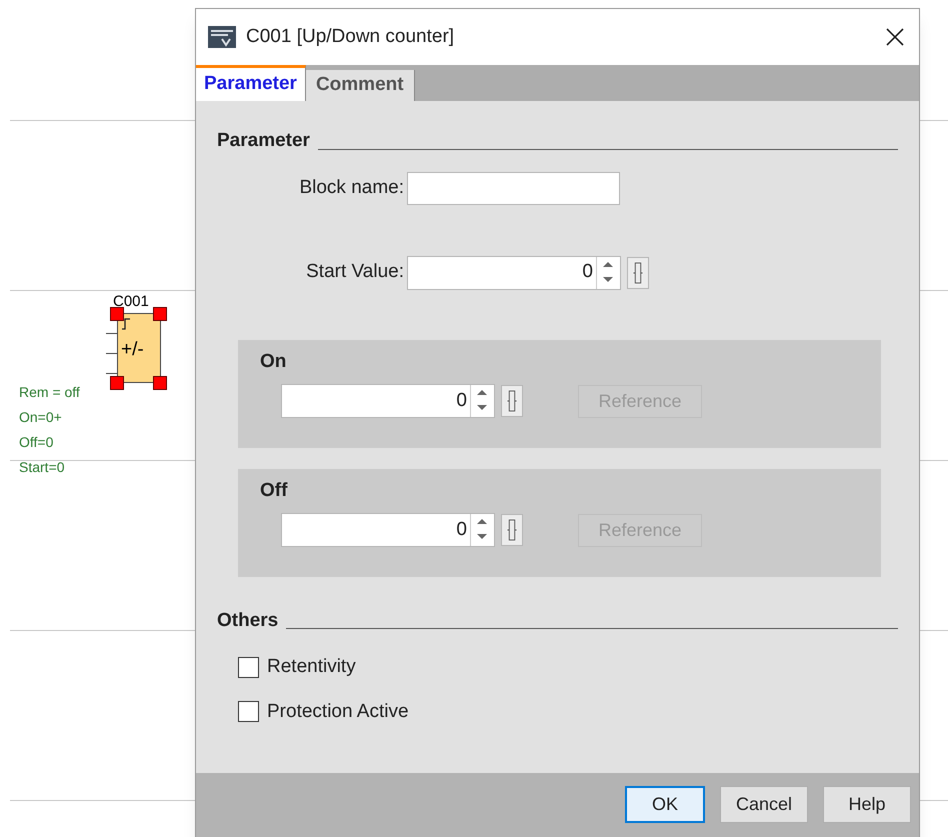  I want to click on field-label: Start Value:, so click(355, 272).